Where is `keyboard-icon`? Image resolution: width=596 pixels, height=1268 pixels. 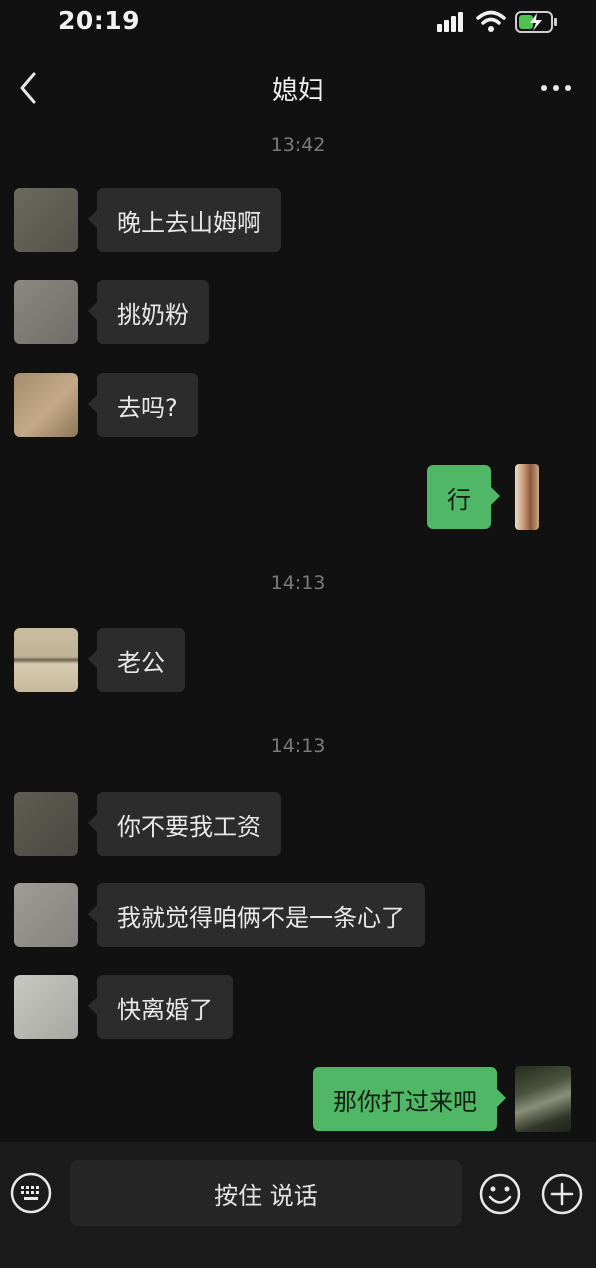 keyboard-icon is located at coordinates (31, 1193).